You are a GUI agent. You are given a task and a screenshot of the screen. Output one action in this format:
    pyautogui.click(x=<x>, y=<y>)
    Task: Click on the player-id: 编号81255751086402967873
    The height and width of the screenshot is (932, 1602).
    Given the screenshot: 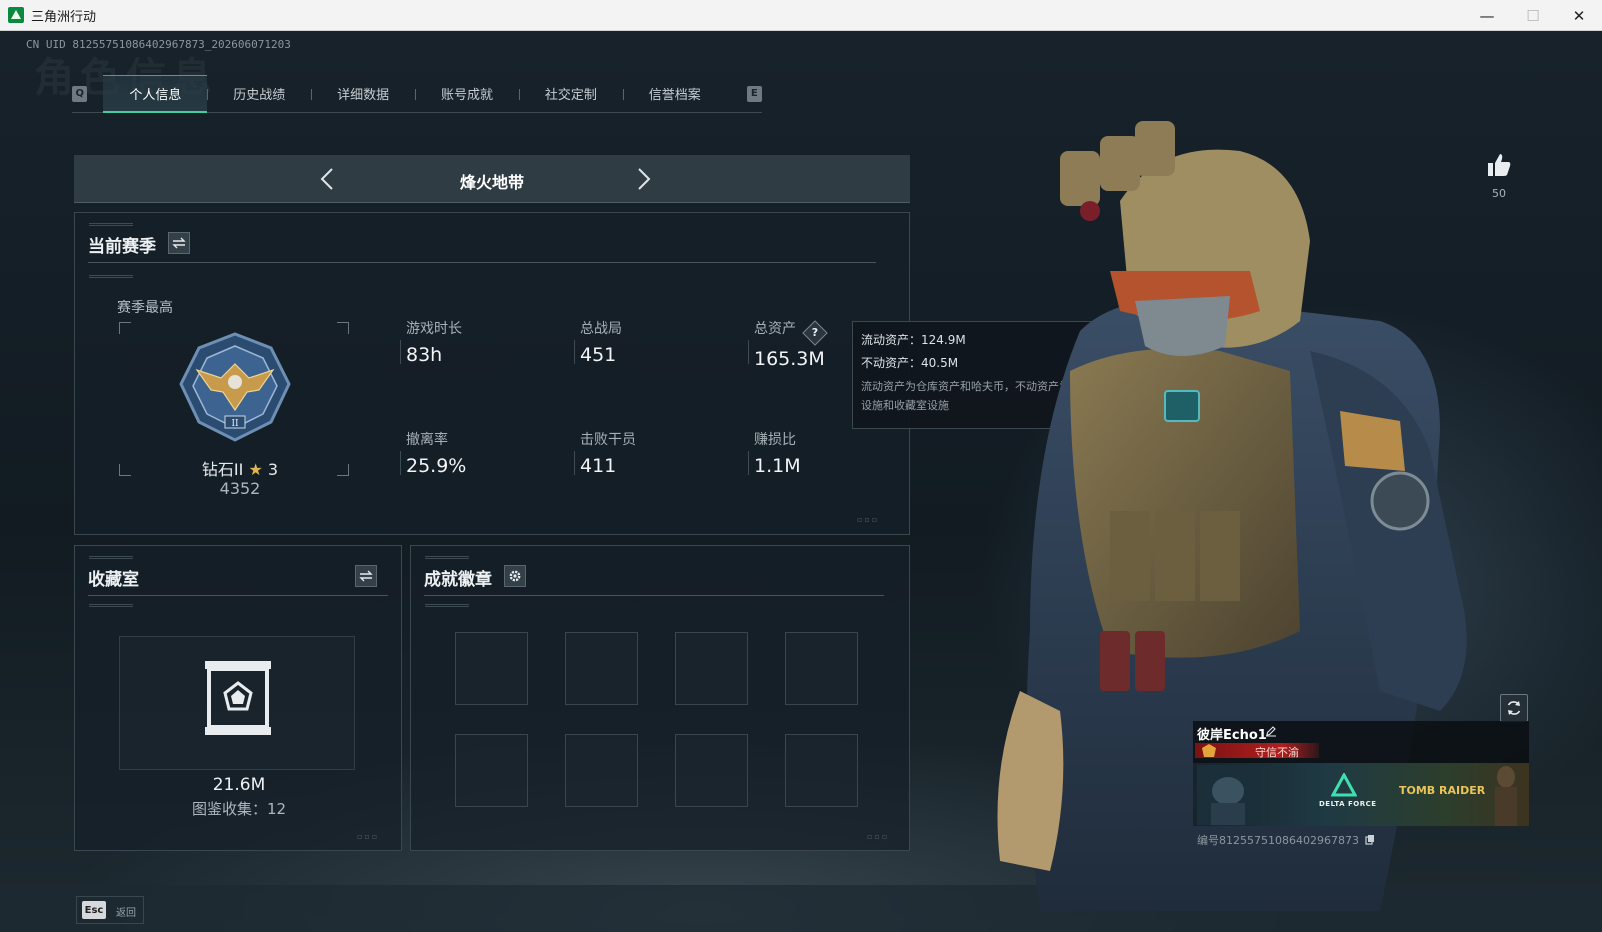 What is the action you would take?
    pyautogui.click(x=1286, y=840)
    